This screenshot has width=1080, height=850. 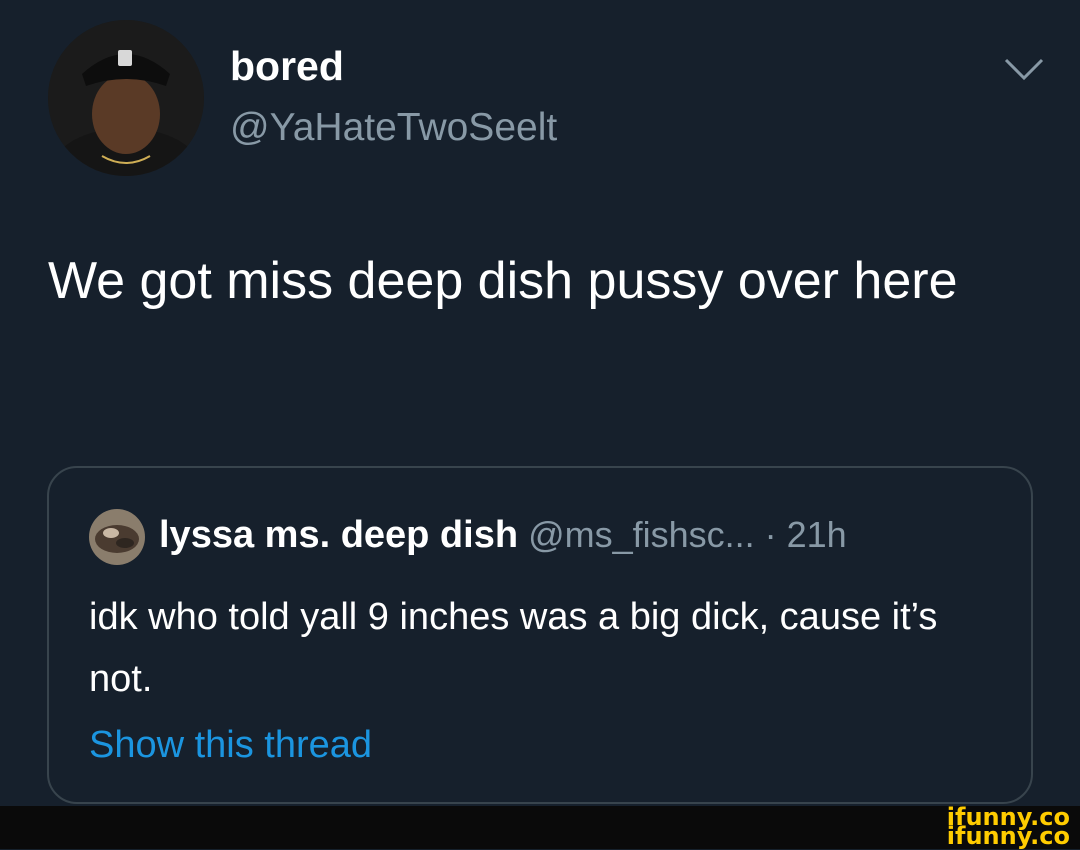 What do you see at coordinates (540, 827) in the screenshot?
I see `watermark-bar: ifunny.co ifunny.co` at bounding box center [540, 827].